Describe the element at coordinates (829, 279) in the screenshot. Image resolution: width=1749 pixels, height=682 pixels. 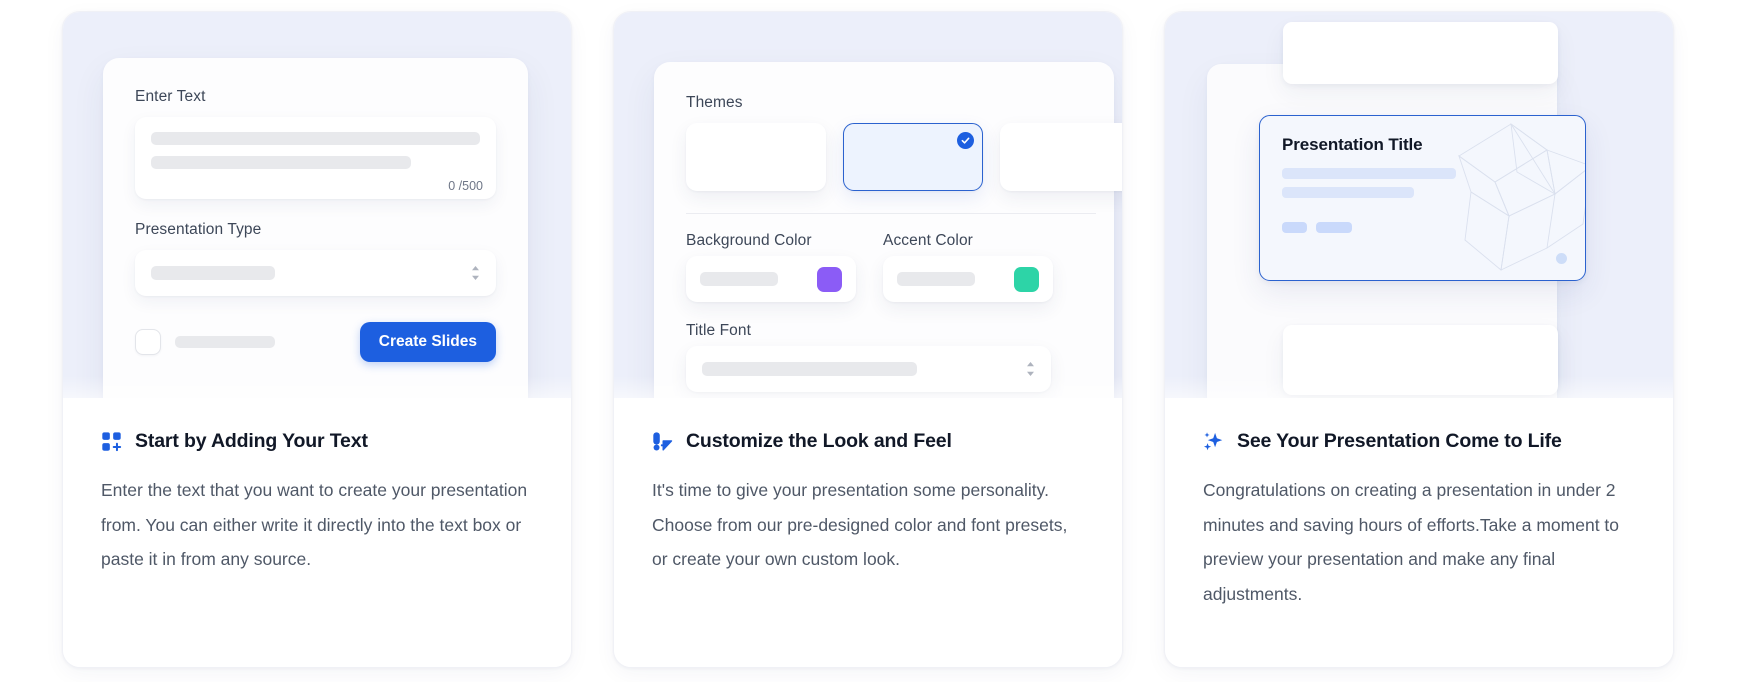
I see `background-color-swatch` at that location.